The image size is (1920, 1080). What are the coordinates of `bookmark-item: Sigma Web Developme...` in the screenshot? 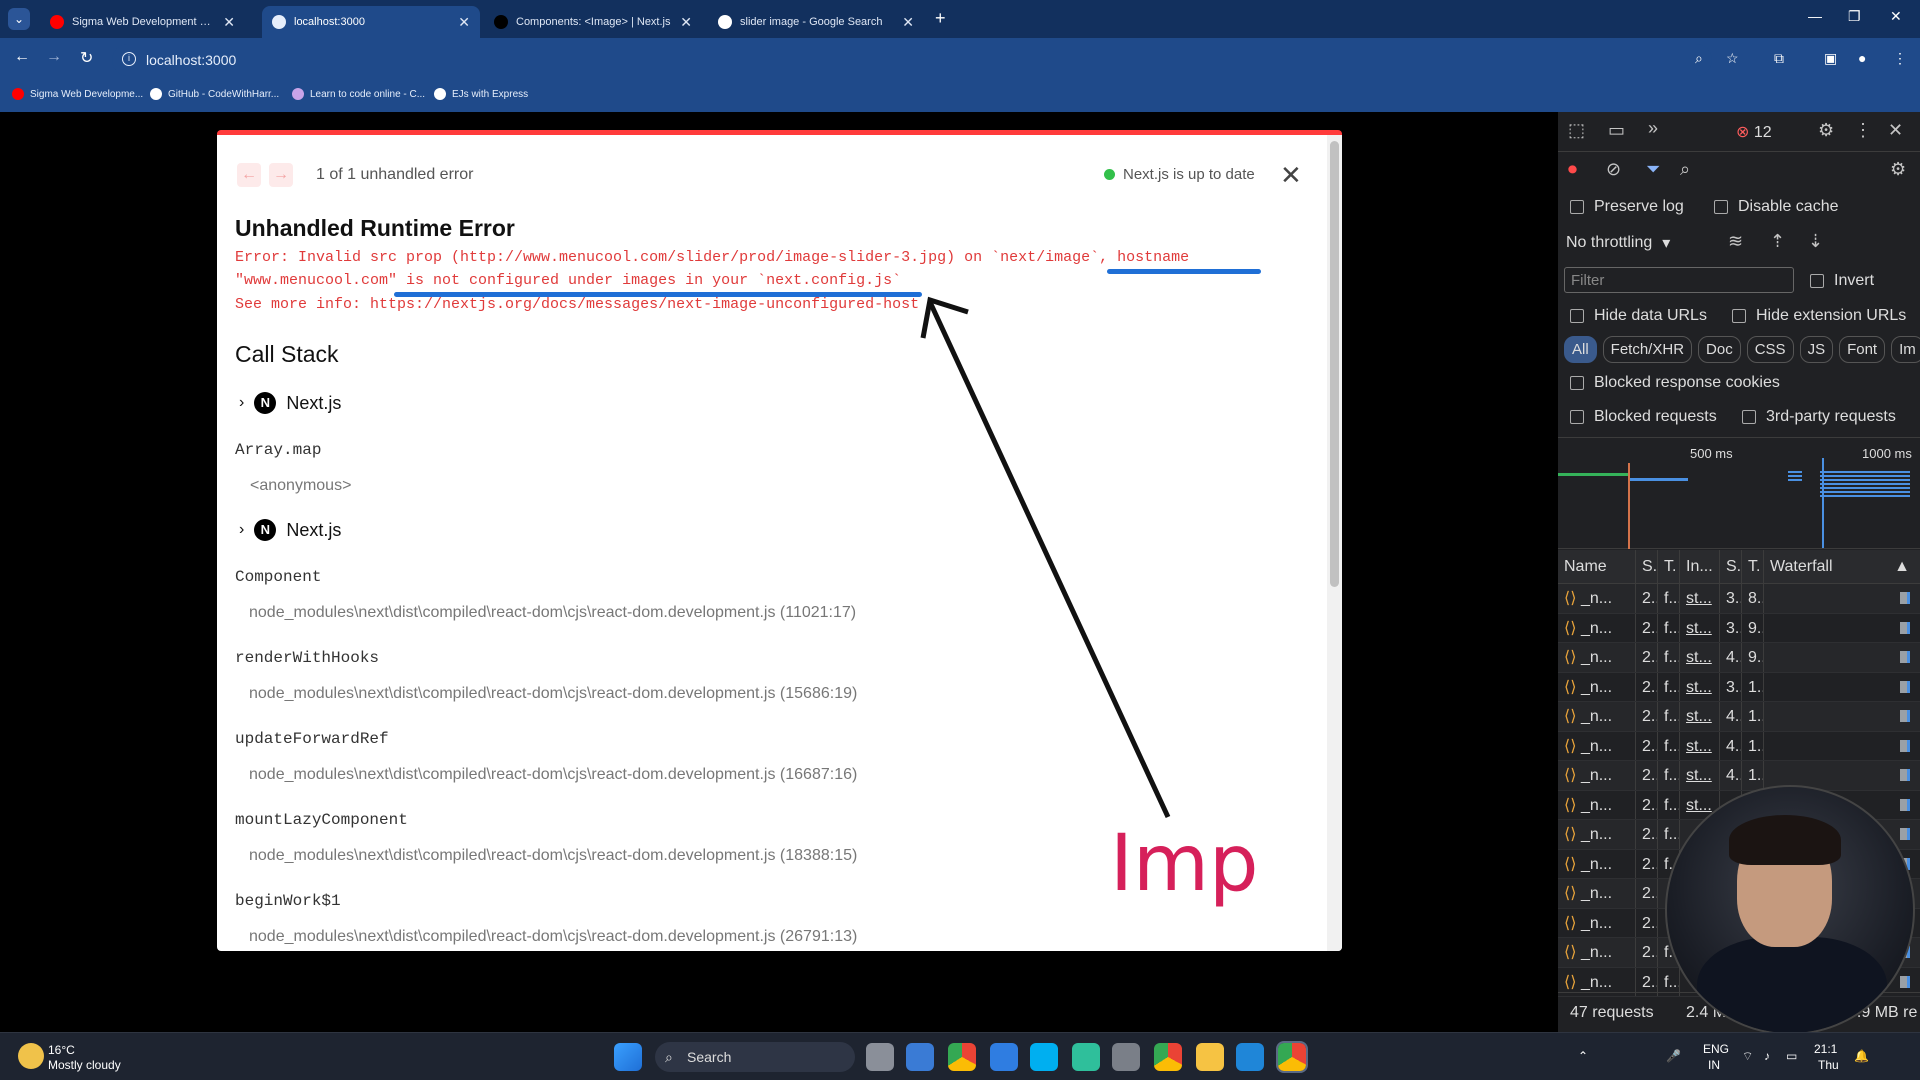 It's located at (77, 94).